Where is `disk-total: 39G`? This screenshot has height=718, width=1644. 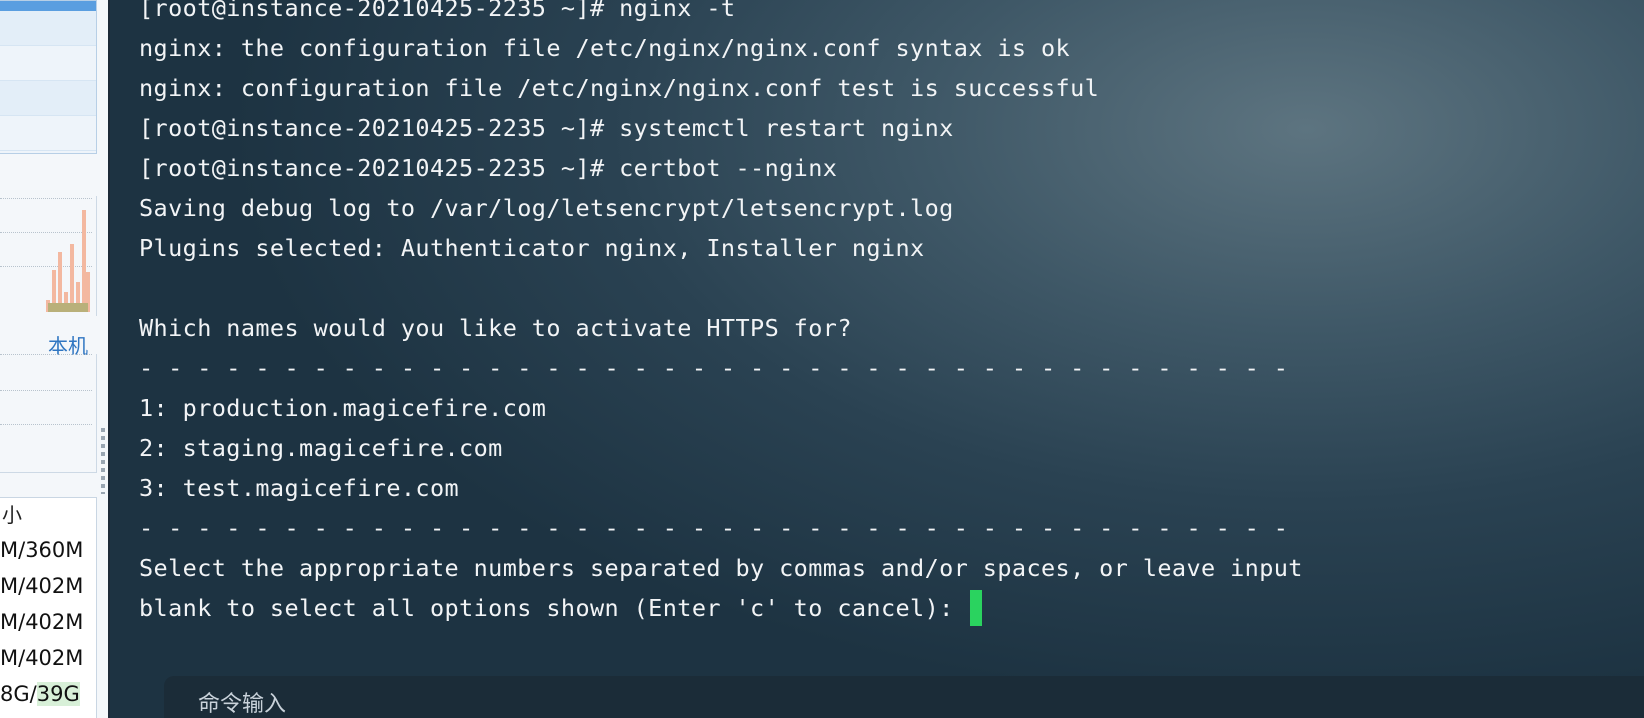 disk-total: 39G is located at coordinates (58, 694).